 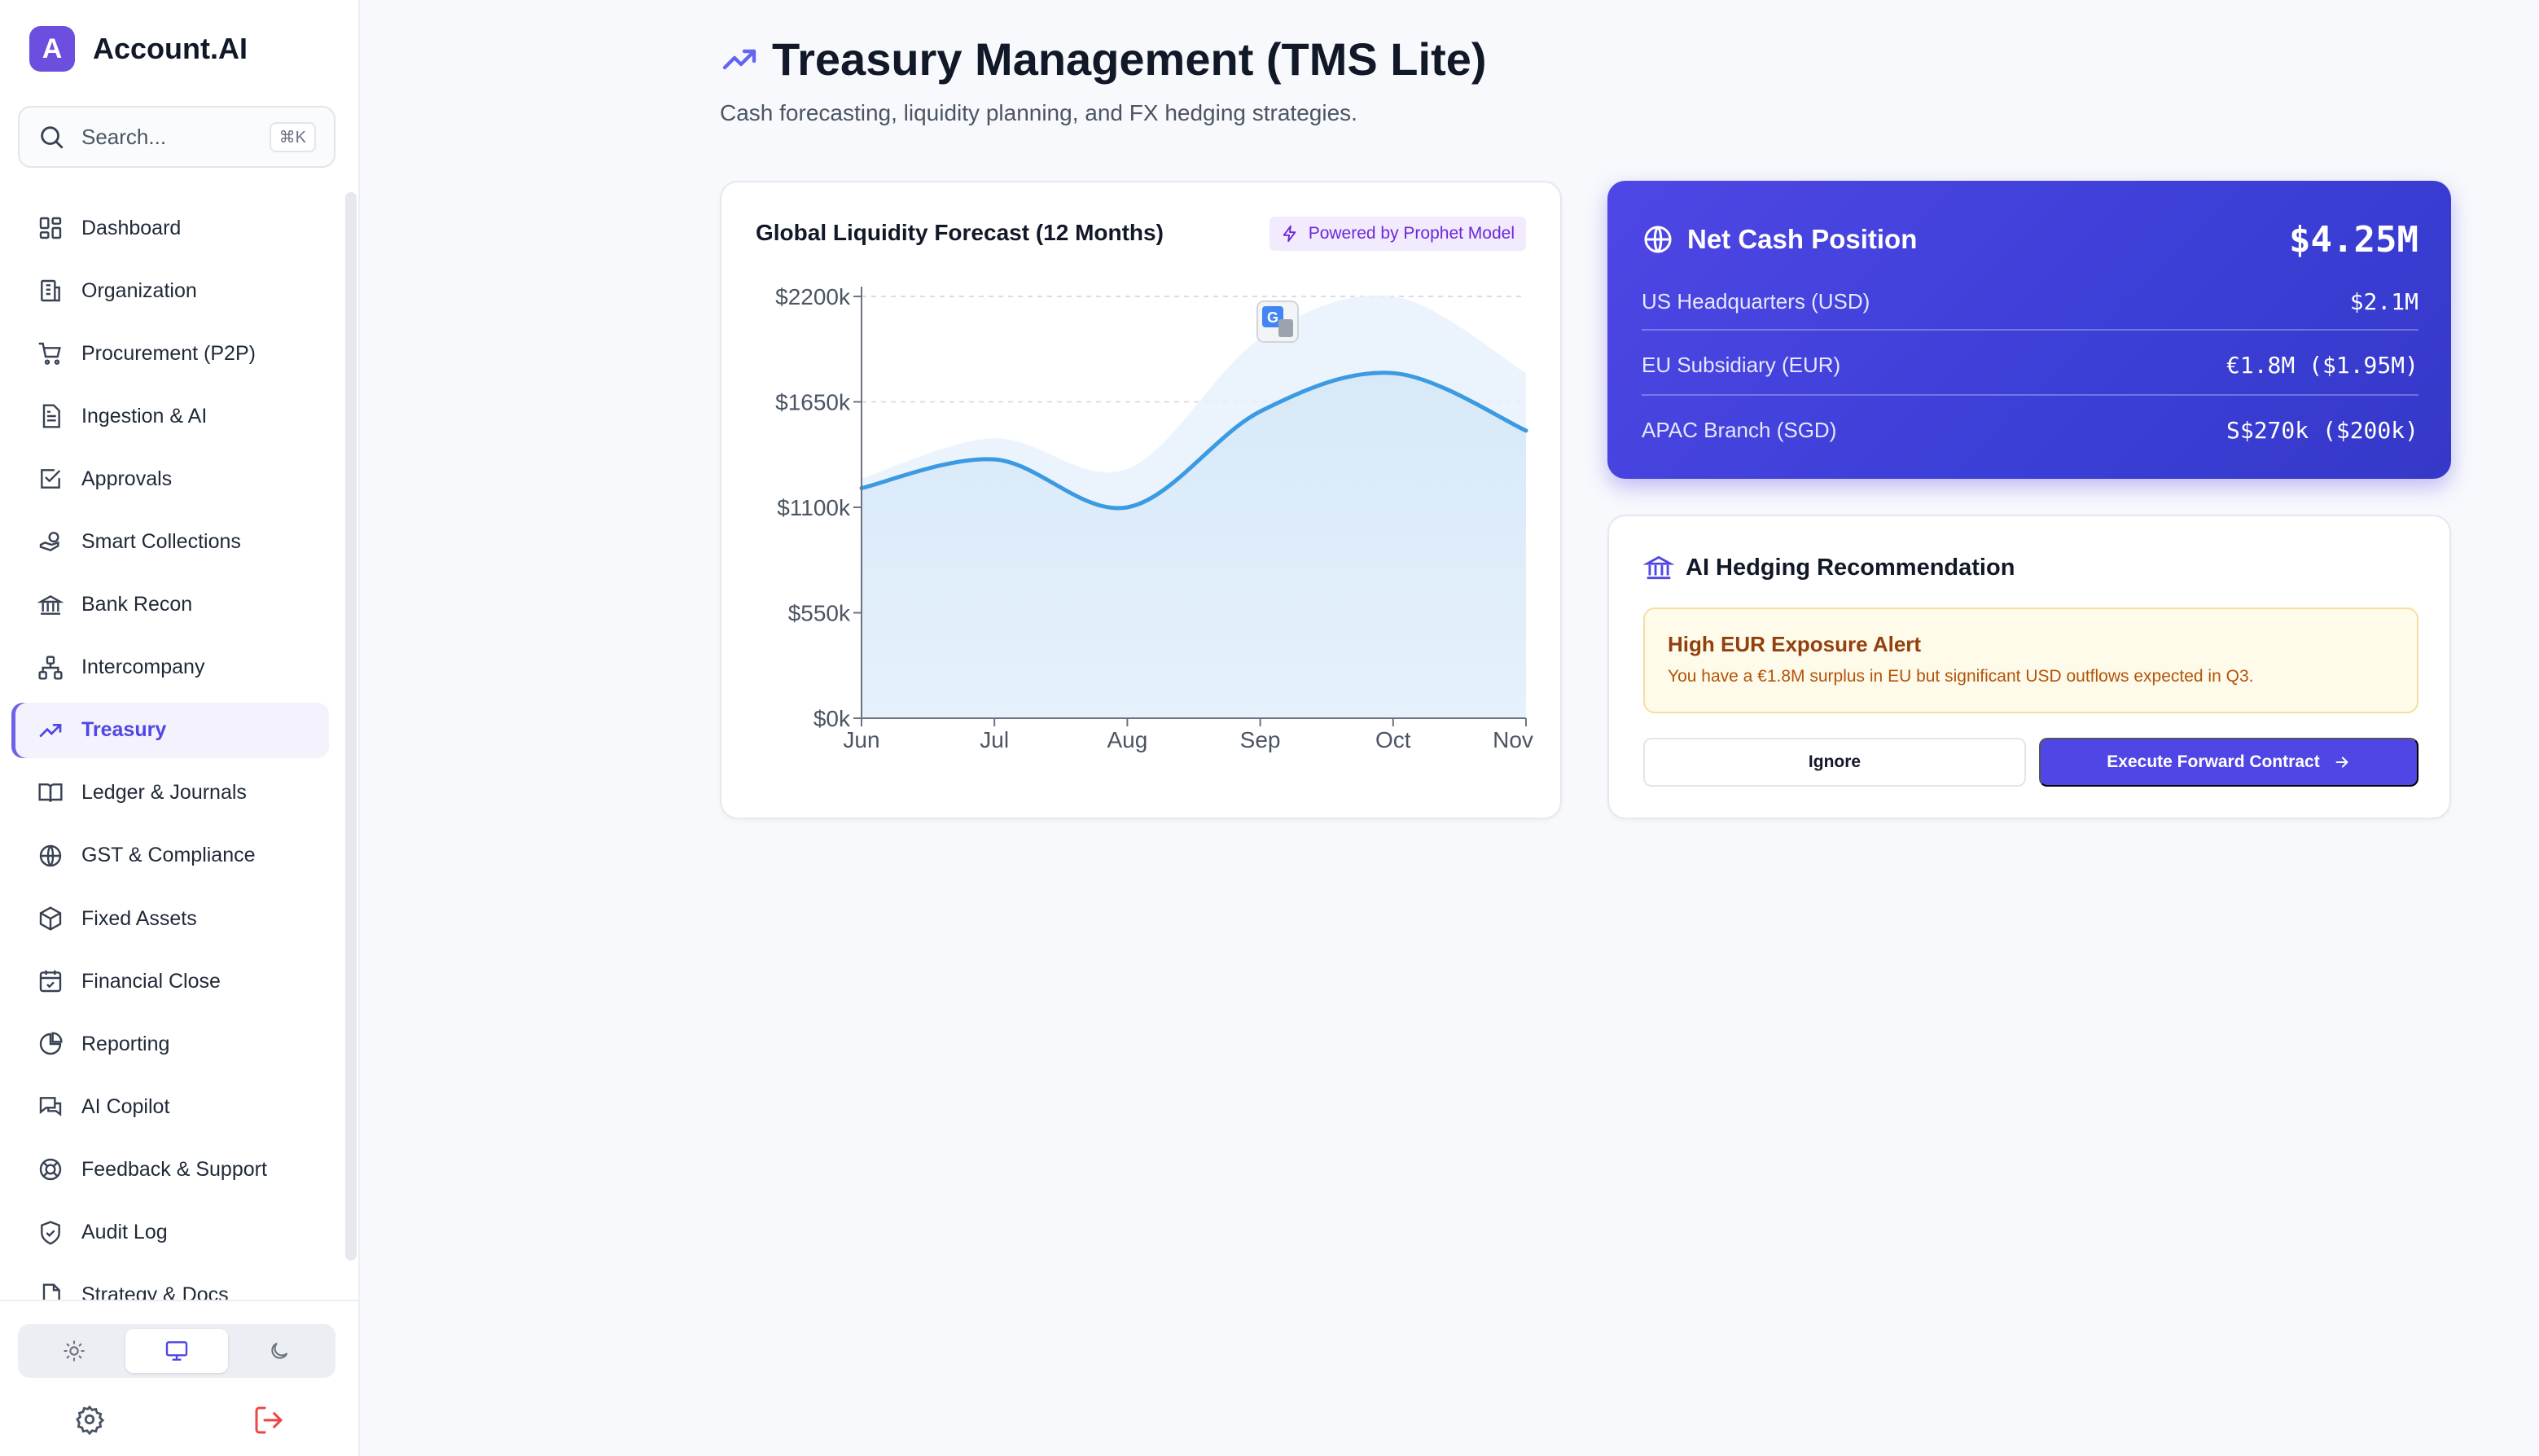 I want to click on sun-icon, so click(x=74, y=1351).